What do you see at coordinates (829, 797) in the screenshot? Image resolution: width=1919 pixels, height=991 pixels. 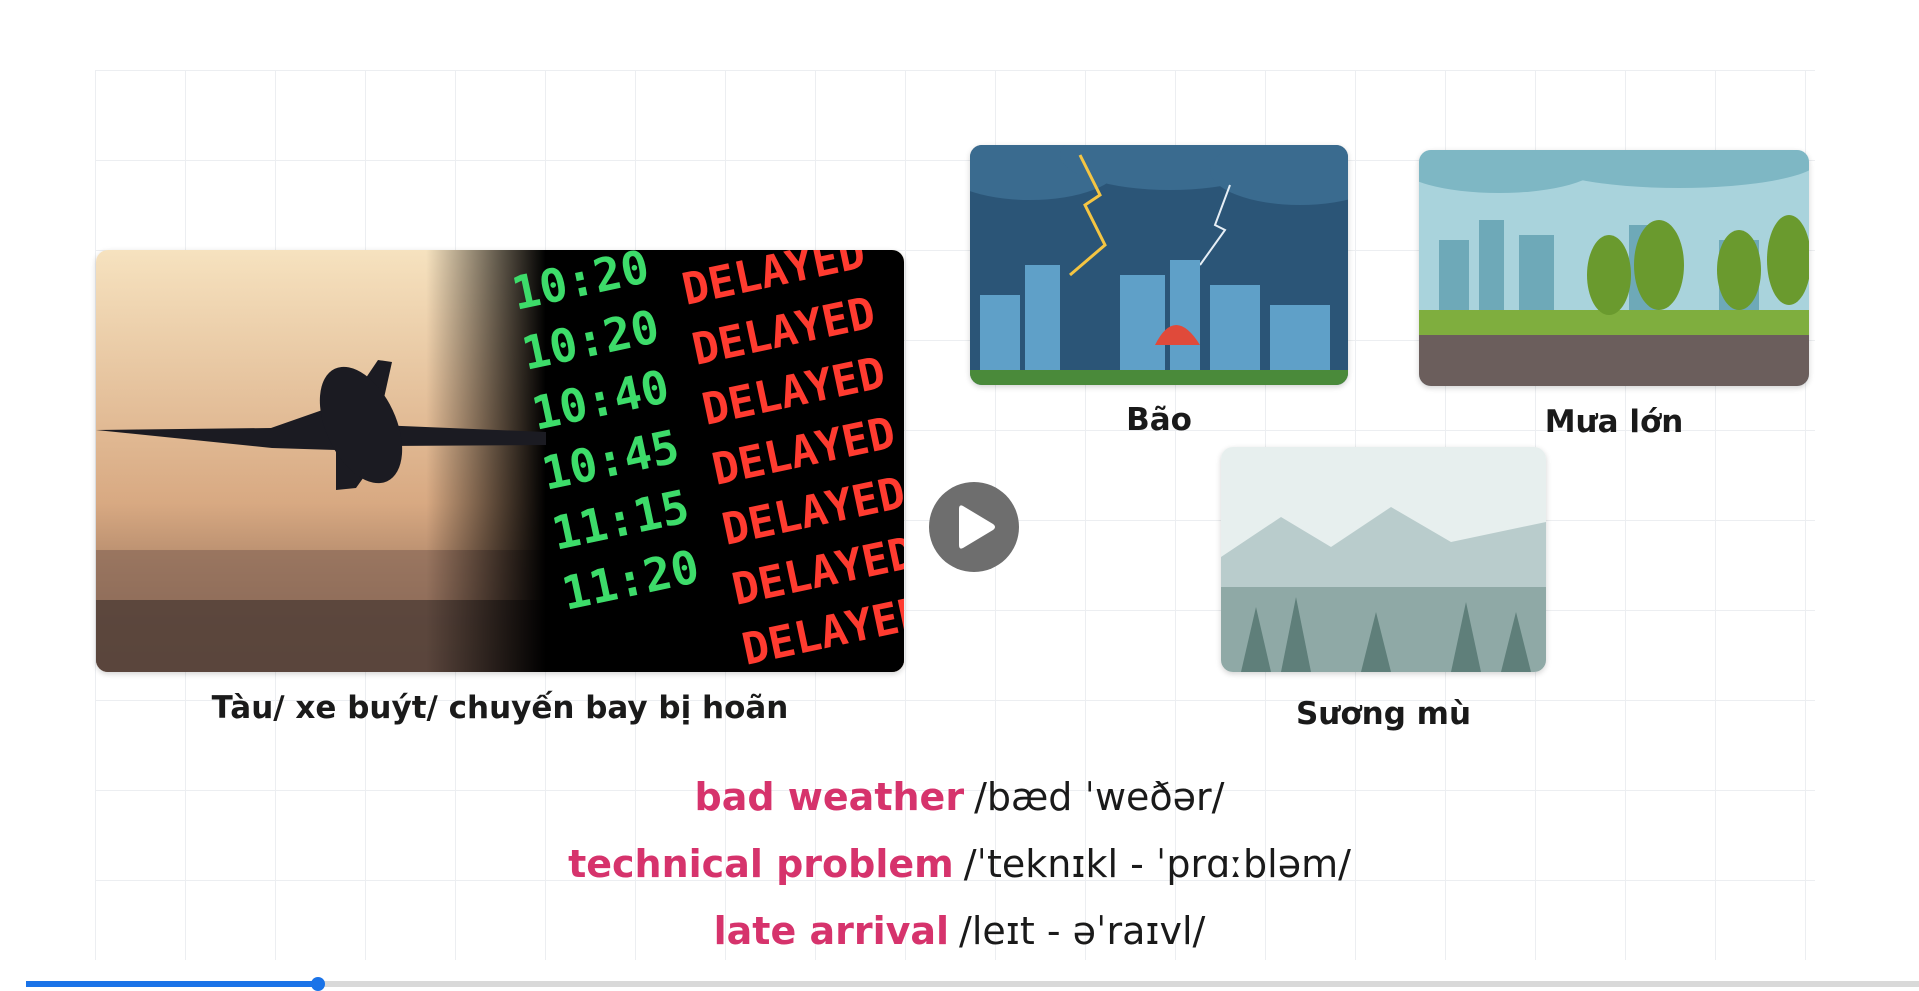 I see `vocab-term: bad weather` at bounding box center [829, 797].